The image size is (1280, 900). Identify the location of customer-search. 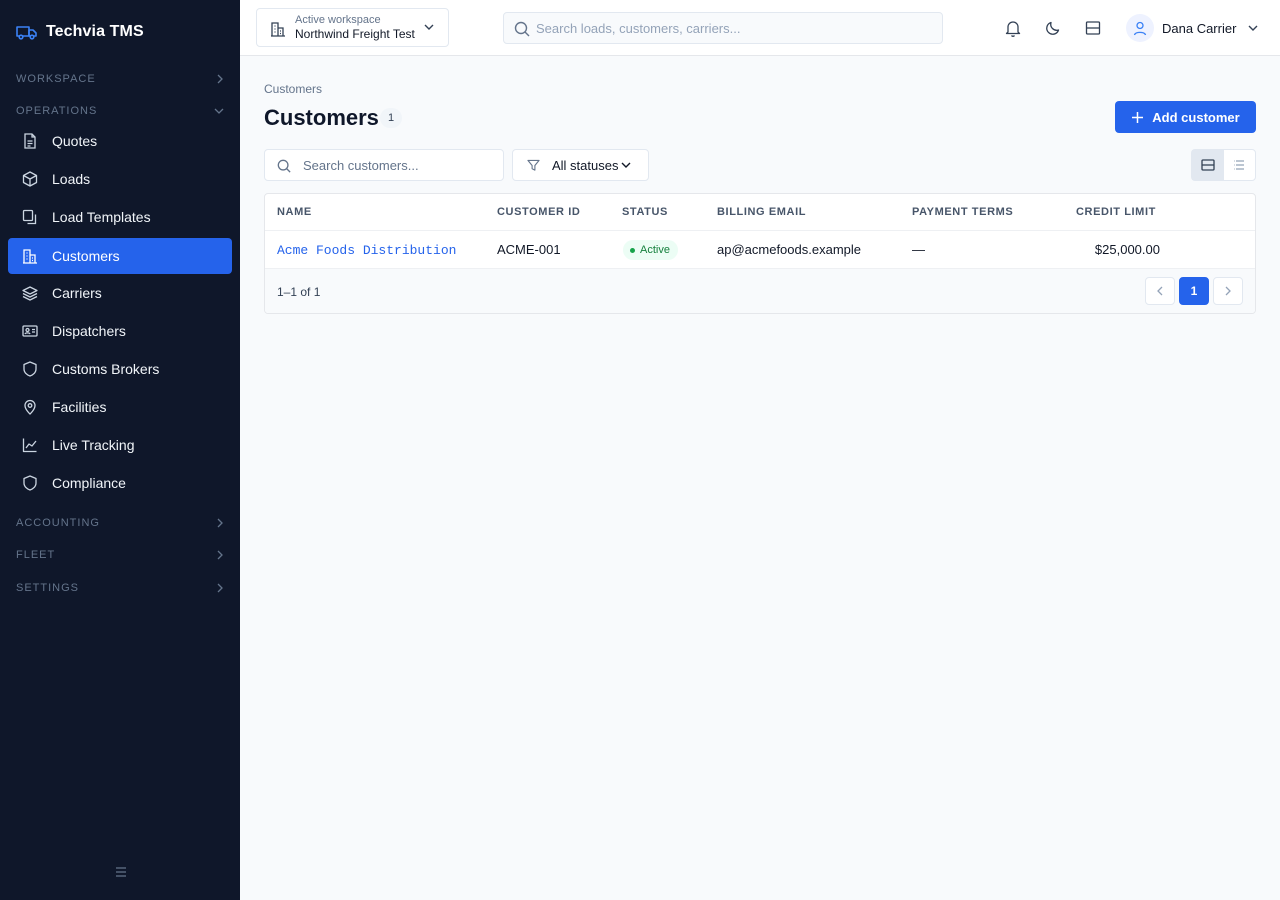
(384, 165).